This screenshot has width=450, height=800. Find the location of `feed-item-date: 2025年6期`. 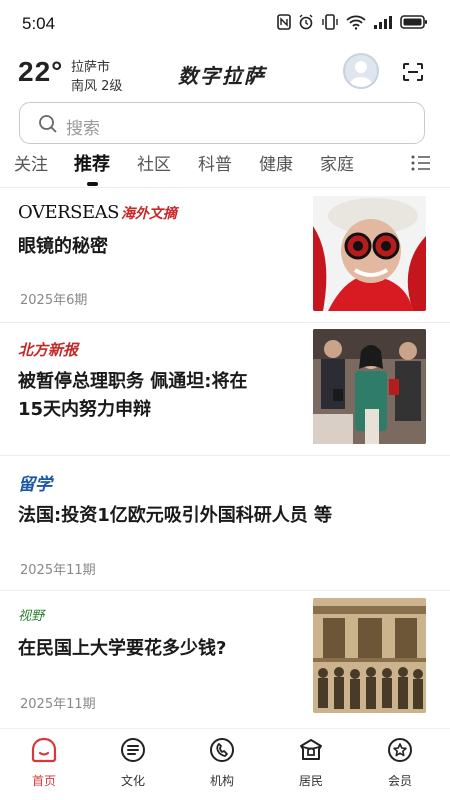

feed-item-date: 2025年6期 is located at coordinates (54, 300).